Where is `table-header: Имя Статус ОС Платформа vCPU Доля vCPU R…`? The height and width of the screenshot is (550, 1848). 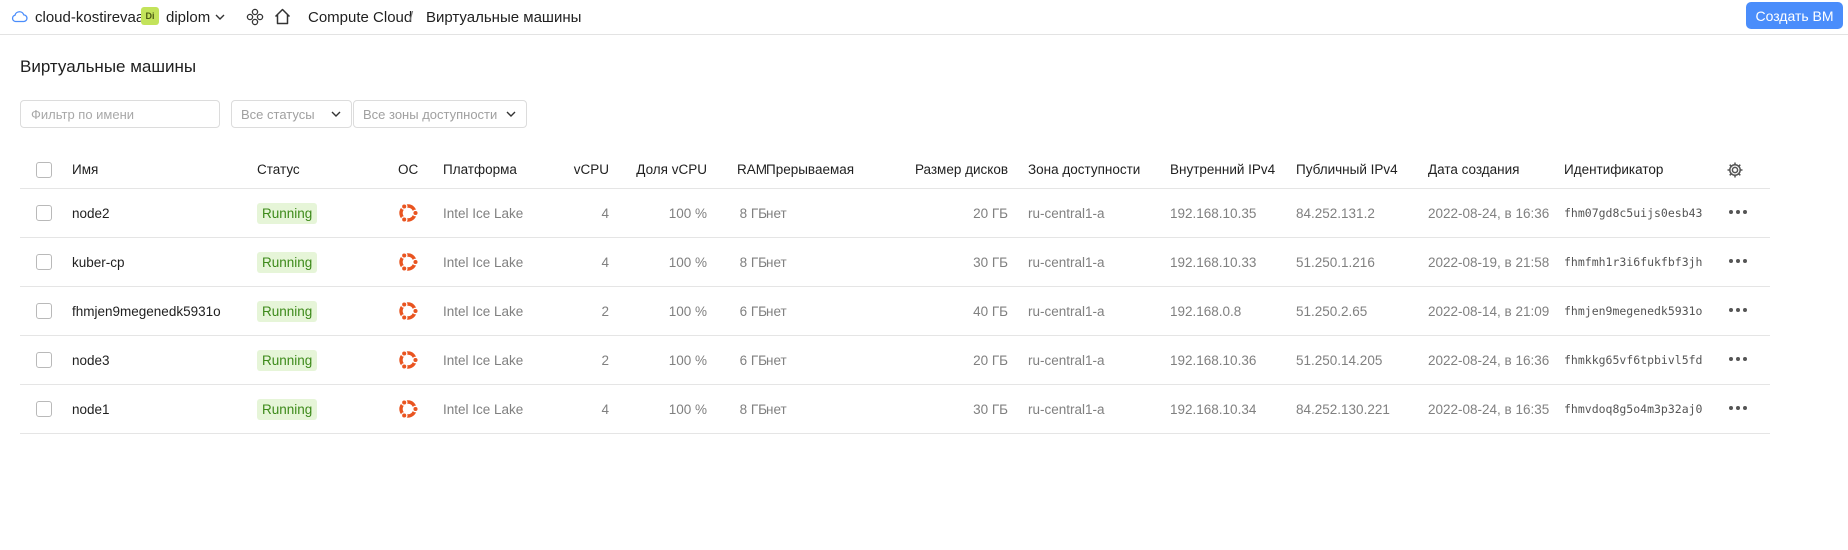 table-header: Имя Статус ОС Платформа vCPU Доля vCPU R… is located at coordinates (895, 170).